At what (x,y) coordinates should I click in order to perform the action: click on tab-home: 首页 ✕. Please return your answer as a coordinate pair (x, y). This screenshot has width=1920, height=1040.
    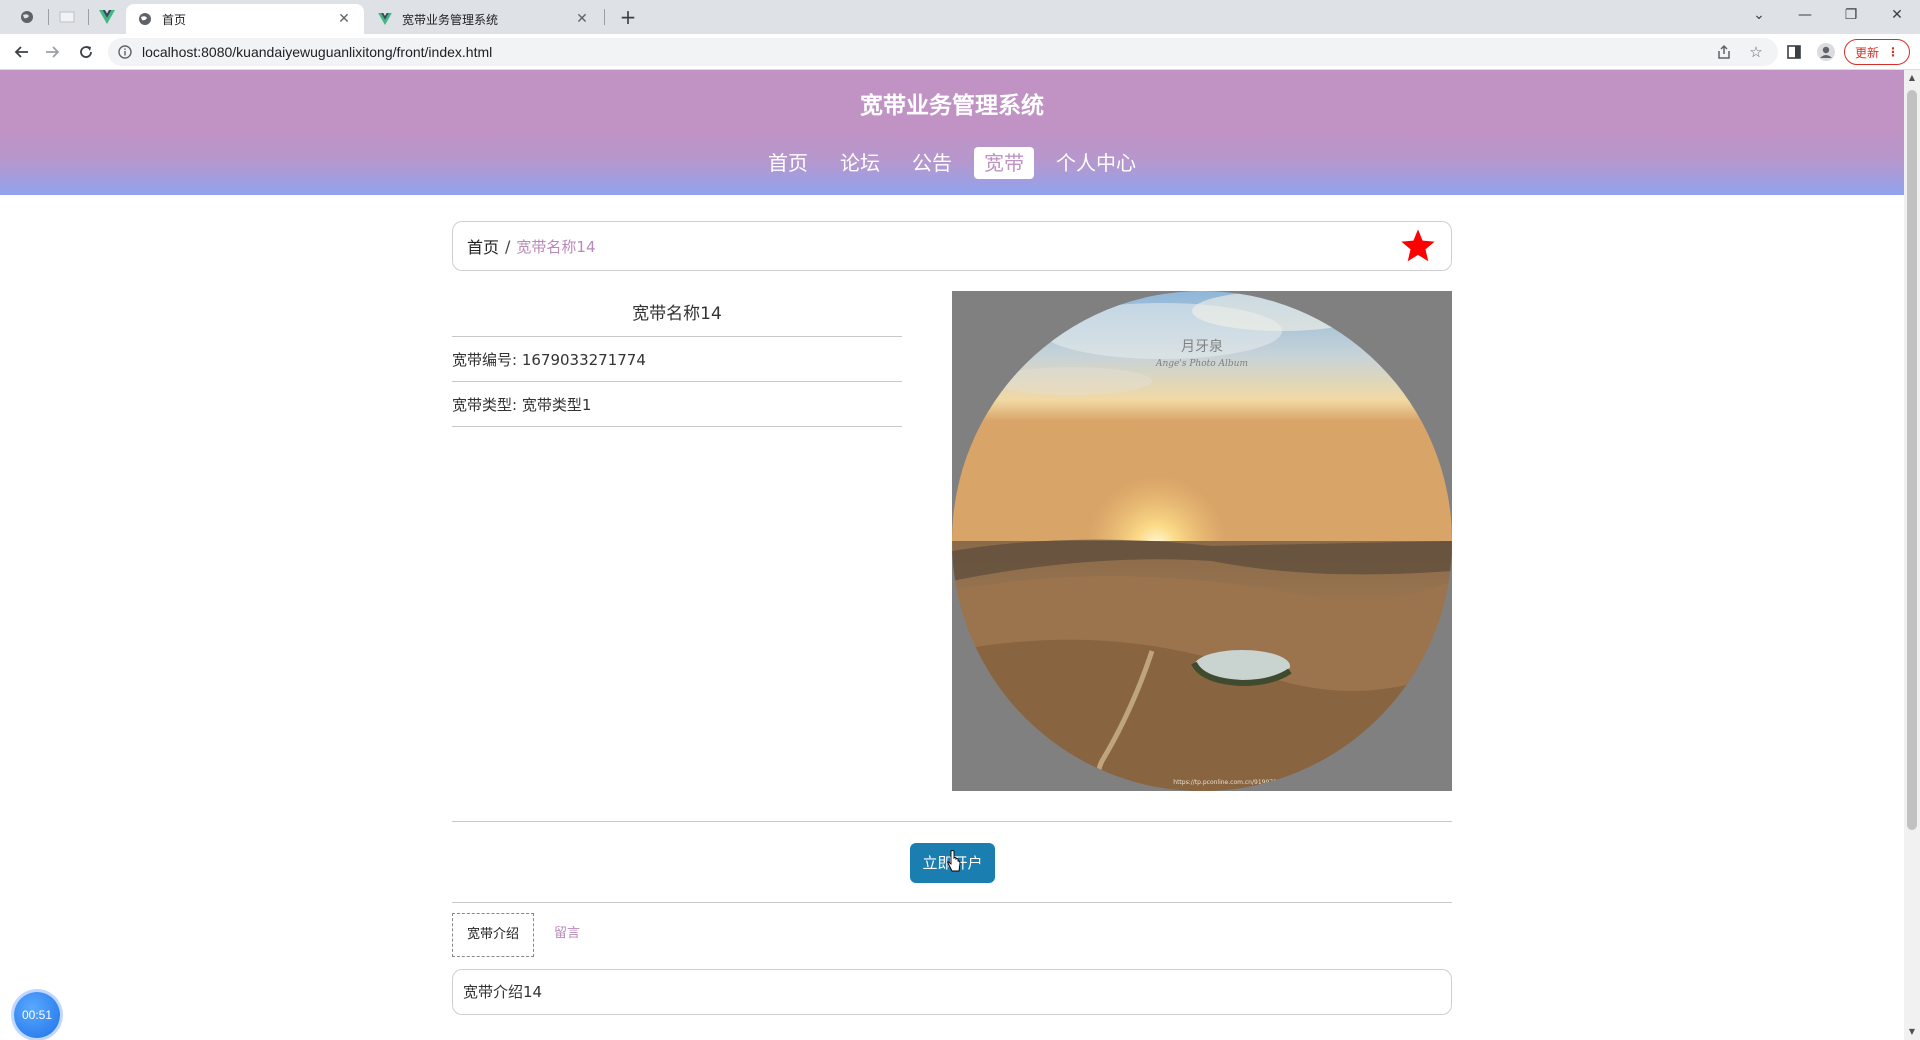
    Looking at the image, I should click on (245, 19).